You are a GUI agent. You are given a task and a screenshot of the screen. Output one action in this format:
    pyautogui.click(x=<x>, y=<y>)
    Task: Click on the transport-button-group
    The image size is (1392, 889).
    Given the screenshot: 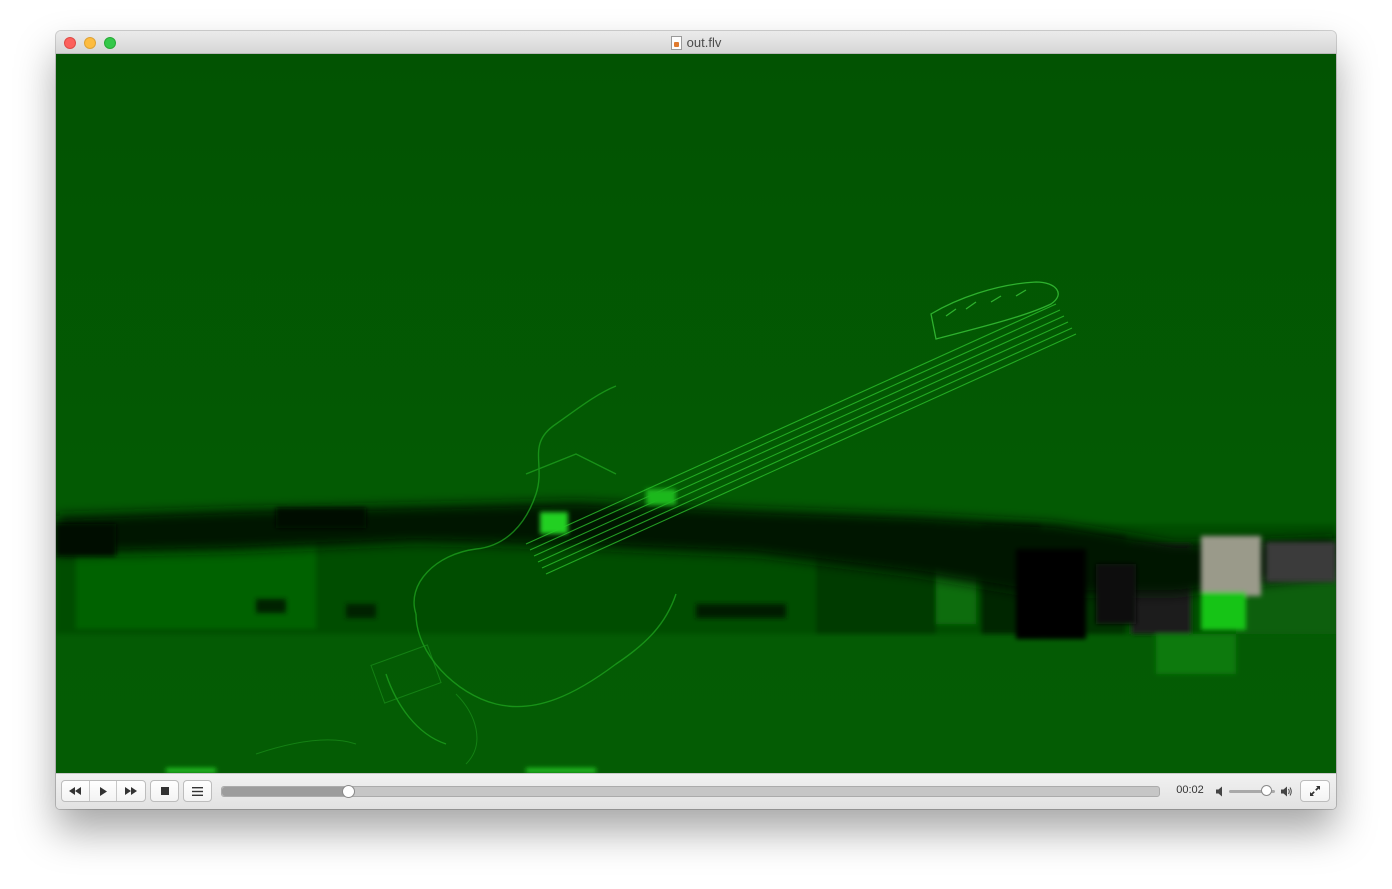 What is the action you would take?
    pyautogui.click(x=103, y=791)
    